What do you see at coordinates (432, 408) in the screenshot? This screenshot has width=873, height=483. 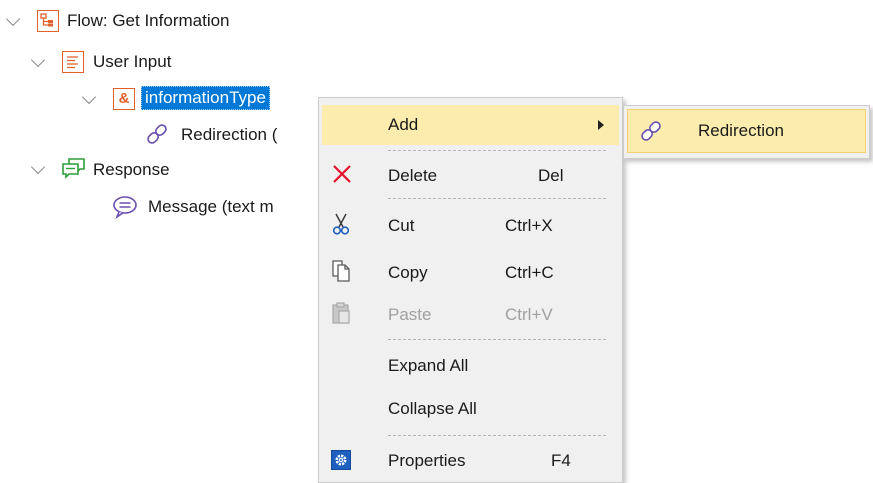 I see `menu-item-collapse-all-label: Collapse All` at bounding box center [432, 408].